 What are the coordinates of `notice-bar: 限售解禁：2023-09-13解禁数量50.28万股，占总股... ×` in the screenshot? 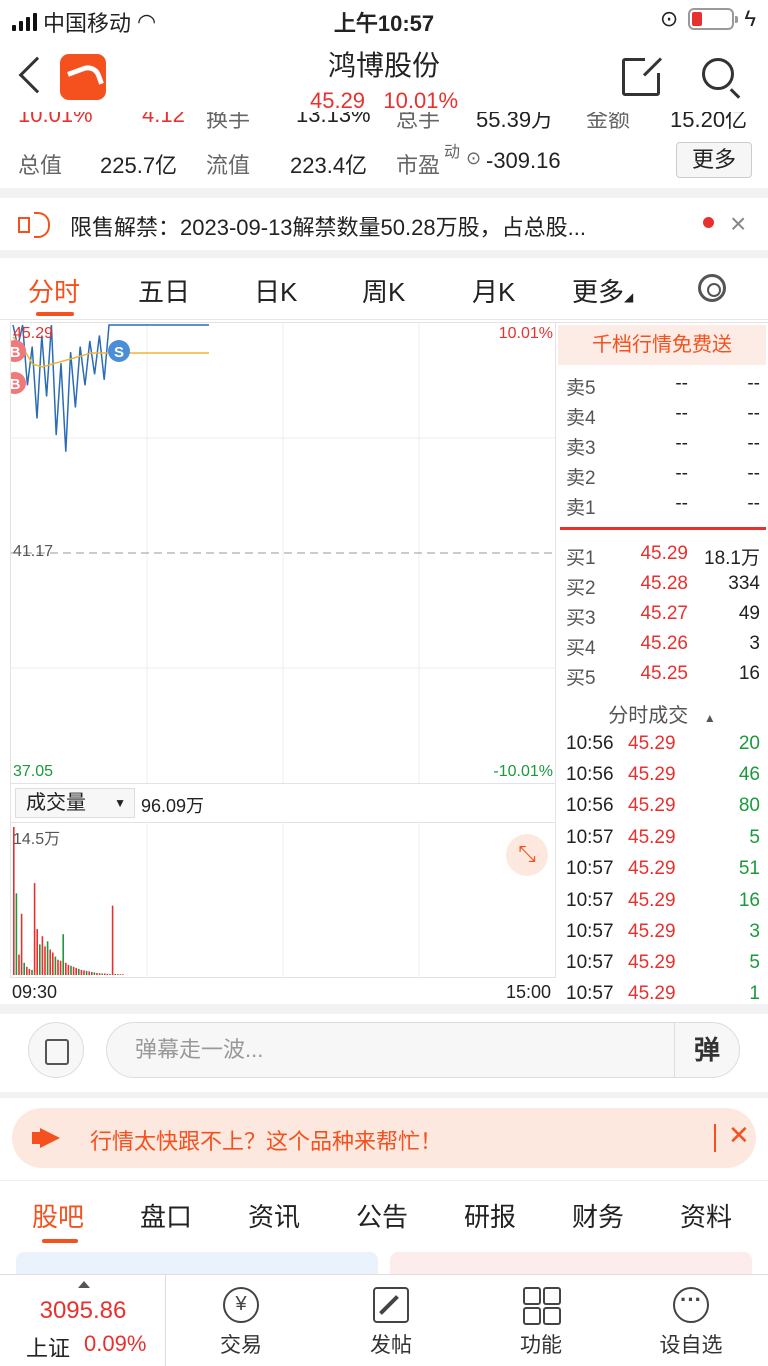 It's located at (384, 224).